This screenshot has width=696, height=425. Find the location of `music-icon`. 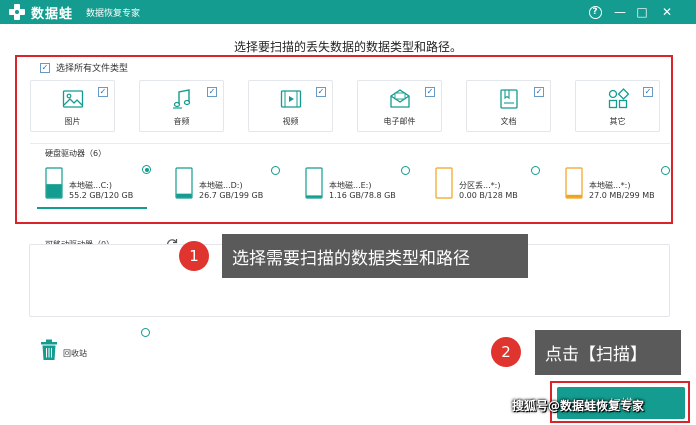

music-icon is located at coordinates (181, 99).